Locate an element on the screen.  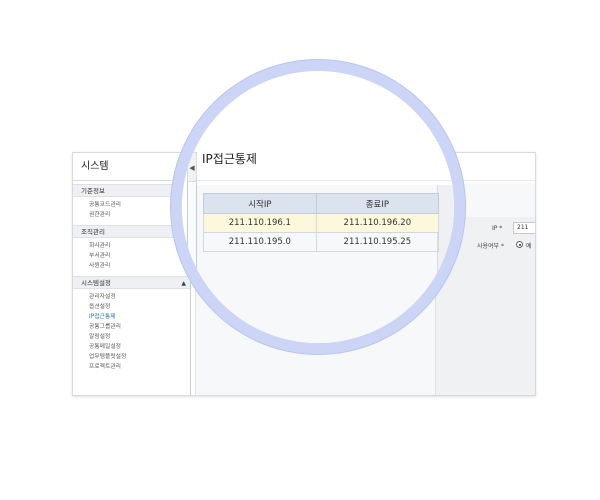
sidebar-item-options: 옵션설정 is located at coordinates (131, 307).